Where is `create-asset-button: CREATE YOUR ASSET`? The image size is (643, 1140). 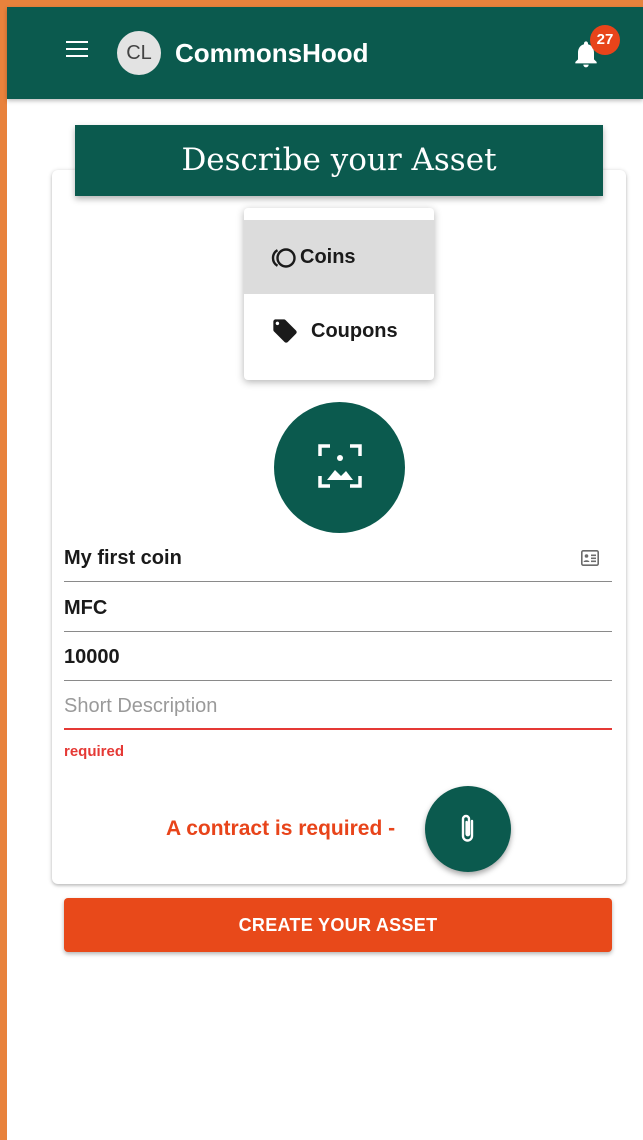
create-asset-button: CREATE YOUR ASSET is located at coordinates (338, 925).